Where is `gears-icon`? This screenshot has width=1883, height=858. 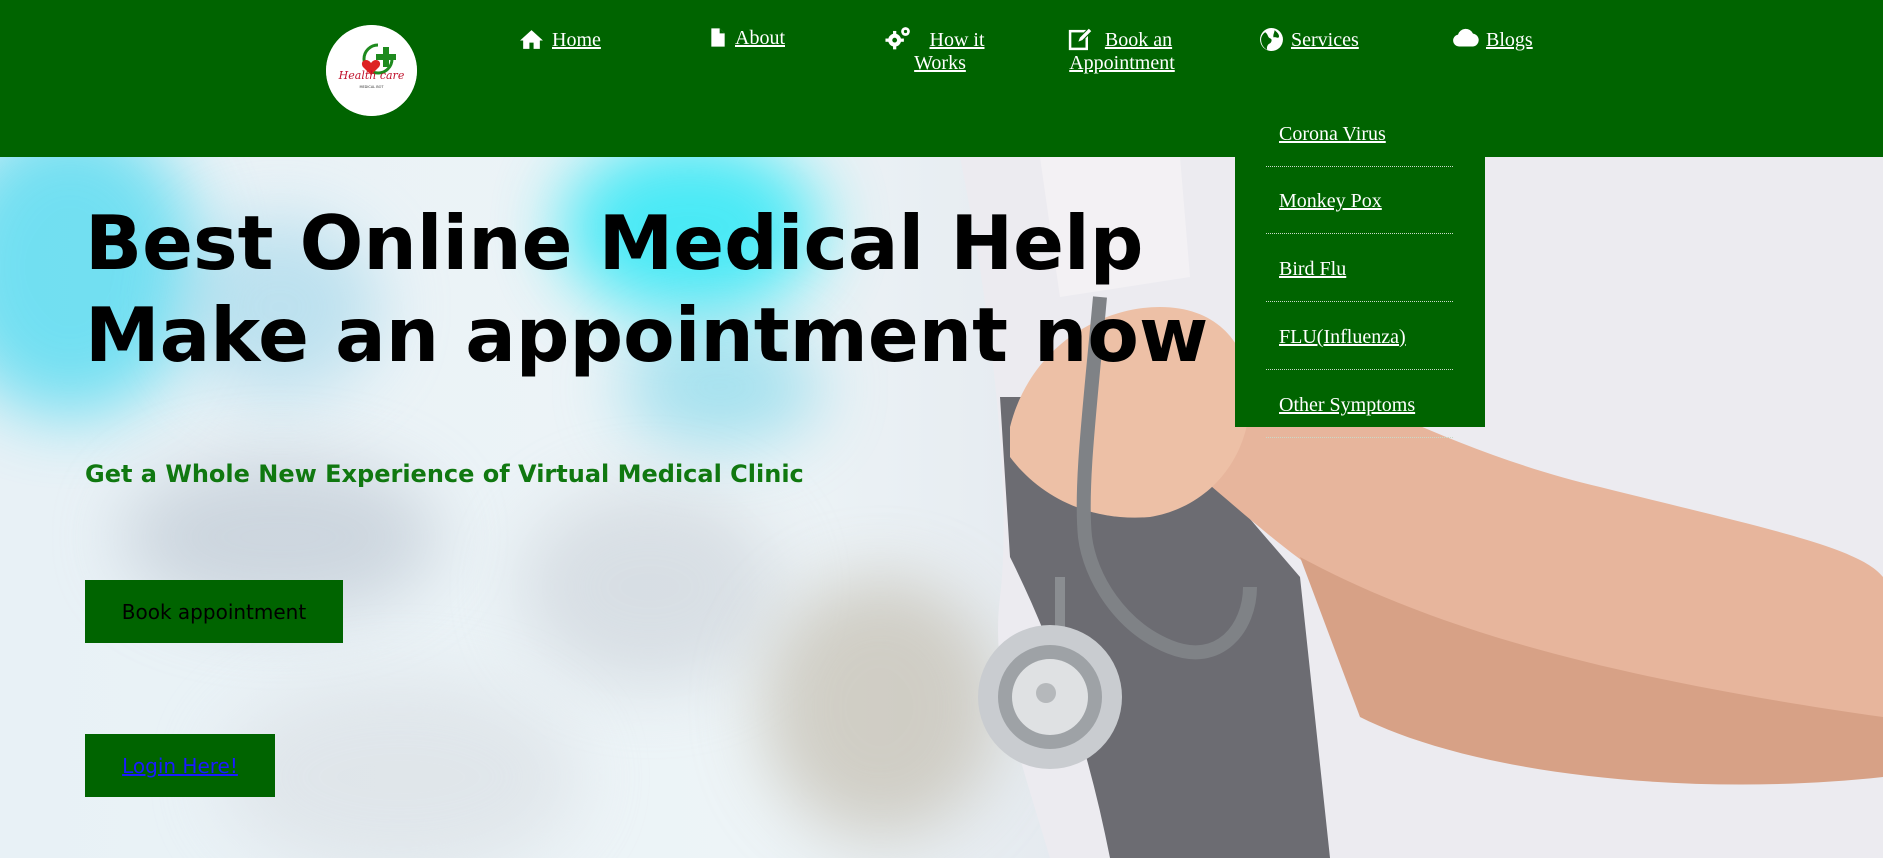 gears-icon is located at coordinates (897, 38).